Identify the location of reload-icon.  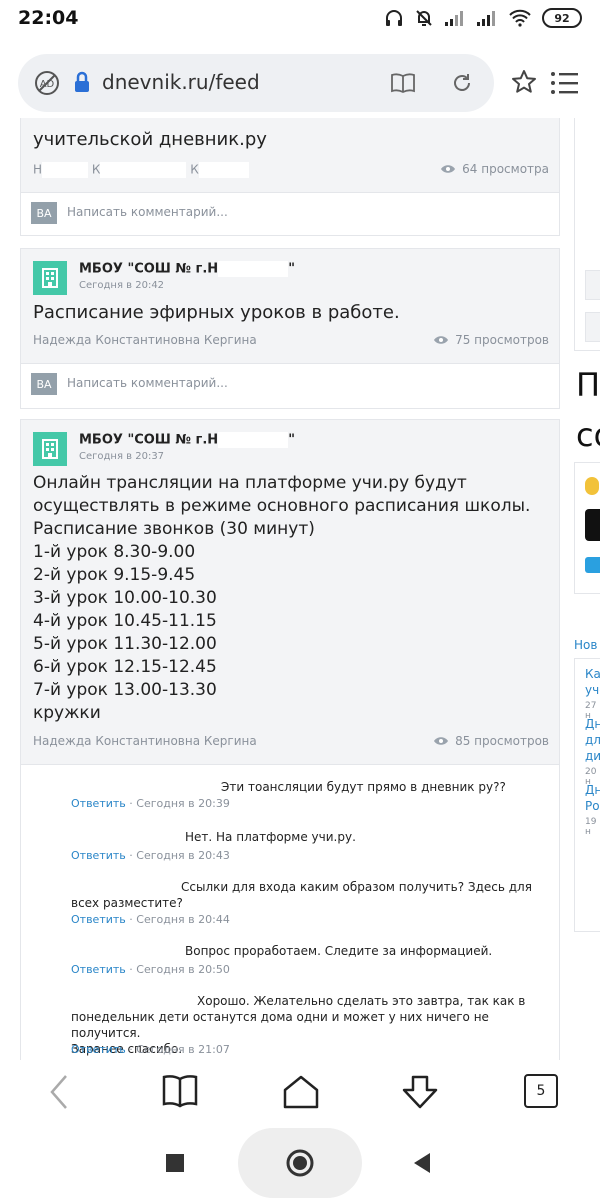
(462, 83).